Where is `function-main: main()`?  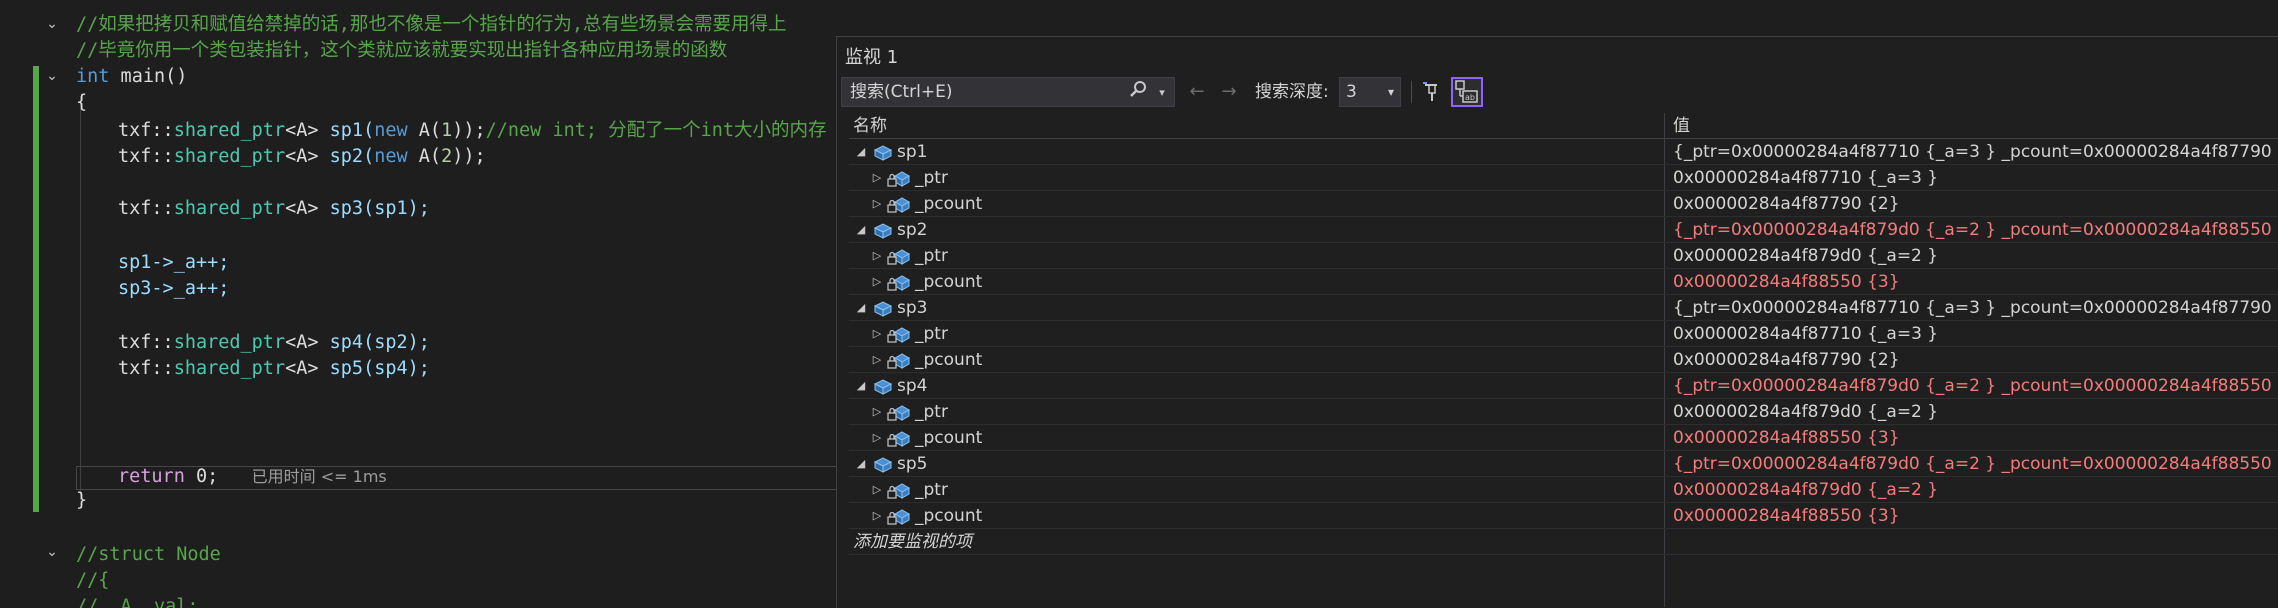 function-main: main() is located at coordinates (148, 76).